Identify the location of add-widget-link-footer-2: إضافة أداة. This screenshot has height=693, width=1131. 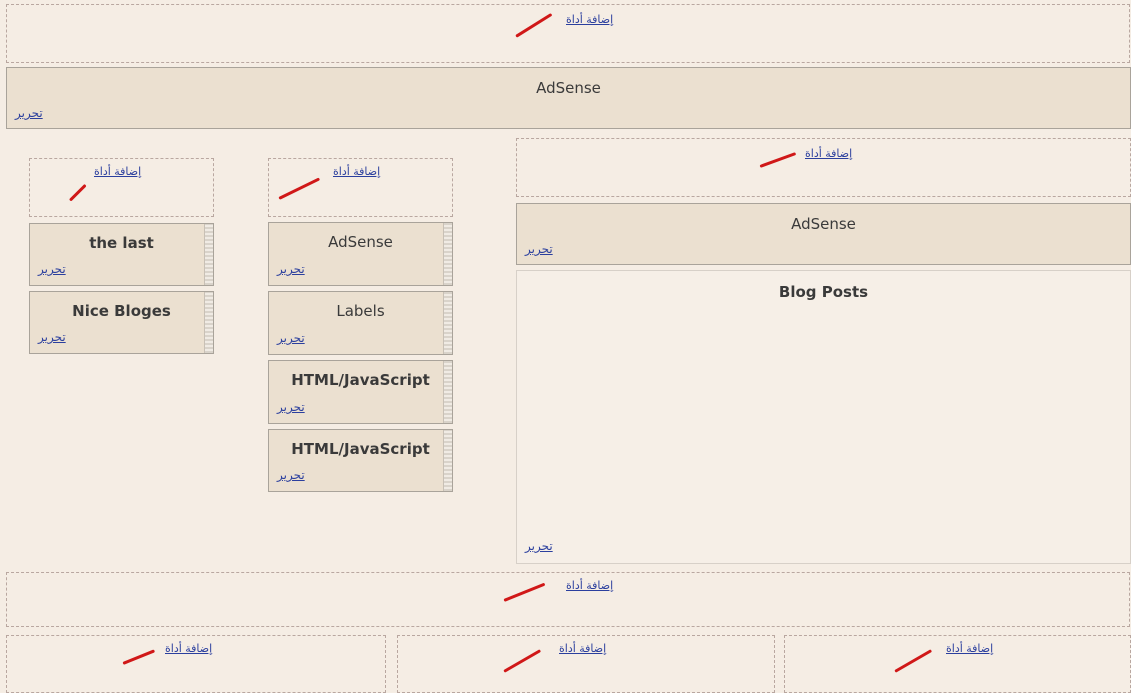
(582, 648).